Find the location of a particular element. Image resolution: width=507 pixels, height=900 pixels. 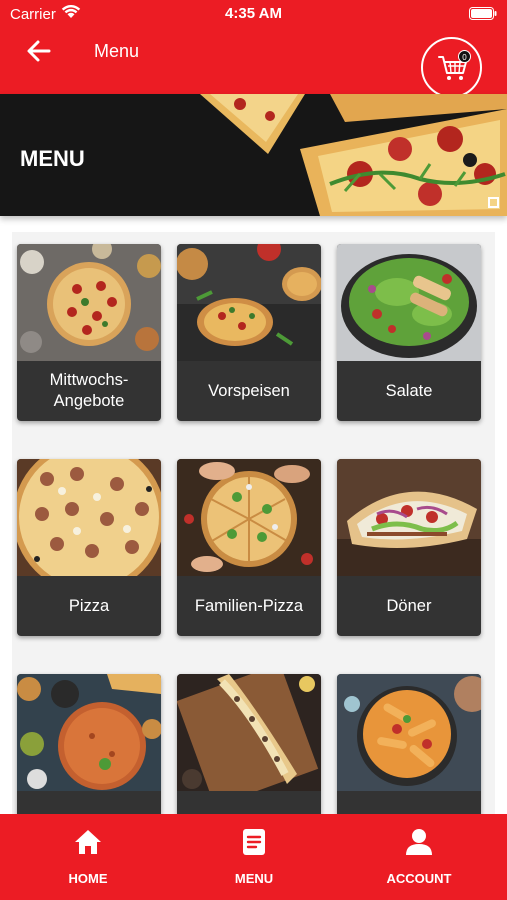

category-card-pizza: Pizza is located at coordinates (89, 547).